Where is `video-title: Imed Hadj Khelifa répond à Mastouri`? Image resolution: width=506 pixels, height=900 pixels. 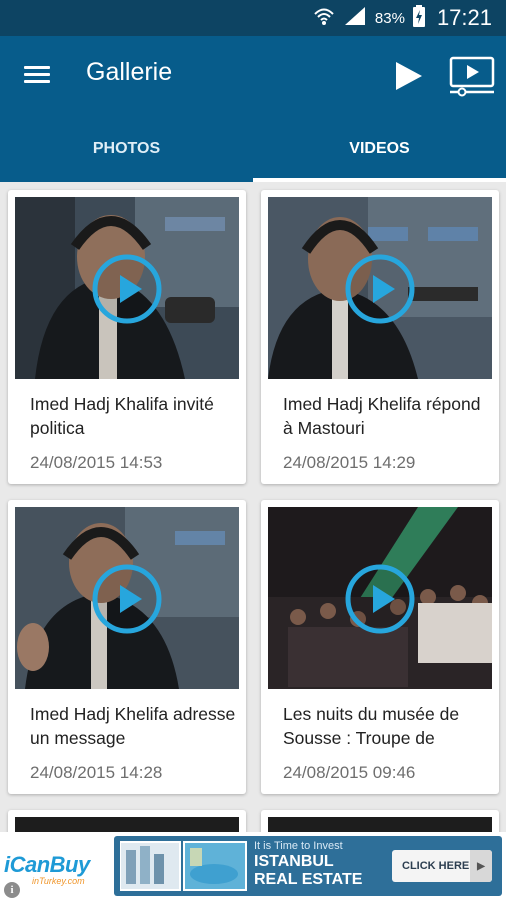
video-title: Imed Hadj Khelifa répond à Mastouri is located at coordinates (382, 416).